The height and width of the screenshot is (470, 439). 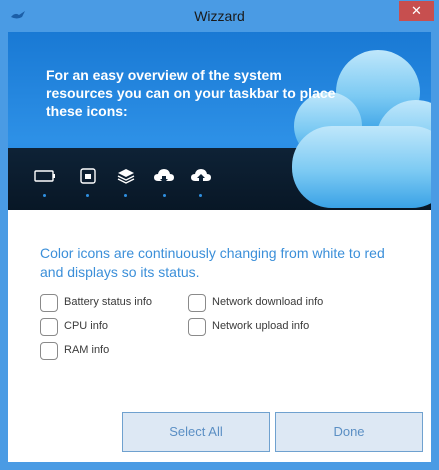 What do you see at coordinates (88, 176) in the screenshot?
I see `cpu-icon` at bounding box center [88, 176].